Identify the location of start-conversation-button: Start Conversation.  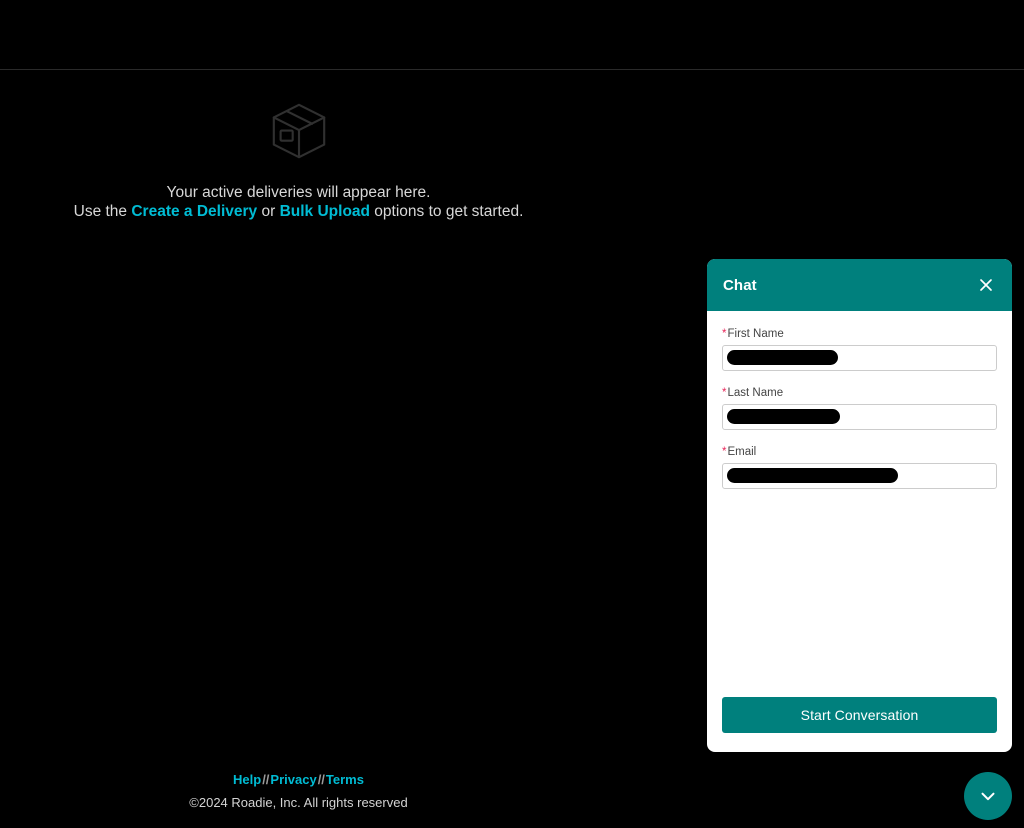
(859, 715).